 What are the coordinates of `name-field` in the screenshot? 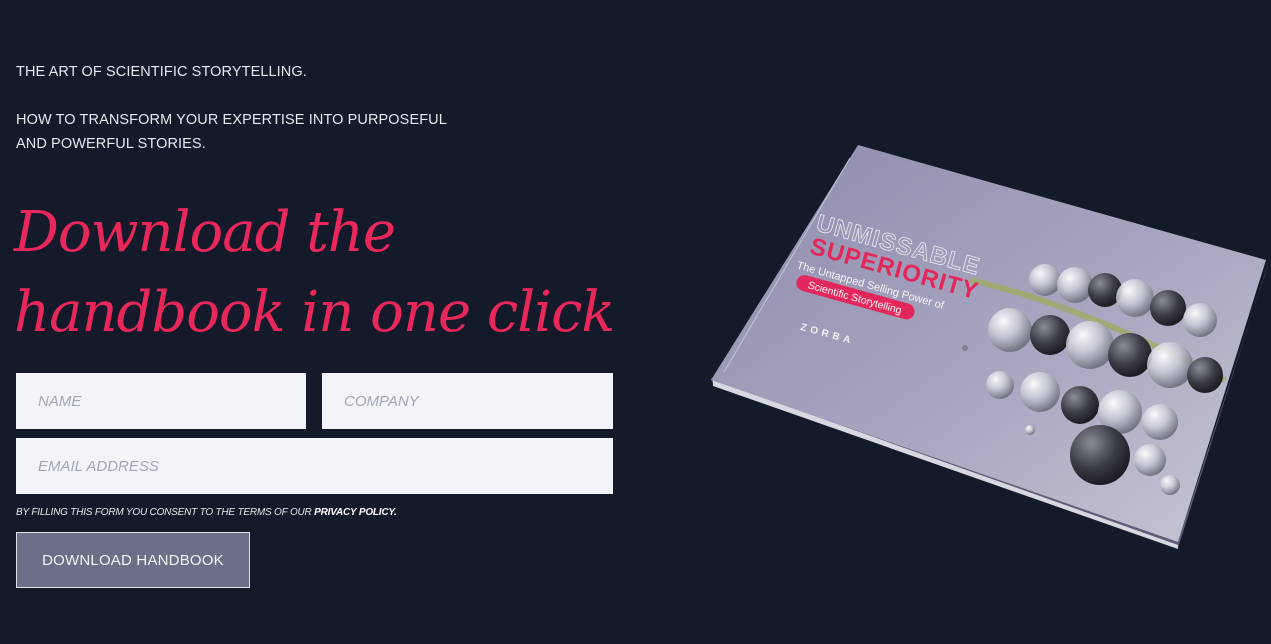 It's located at (161, 401).